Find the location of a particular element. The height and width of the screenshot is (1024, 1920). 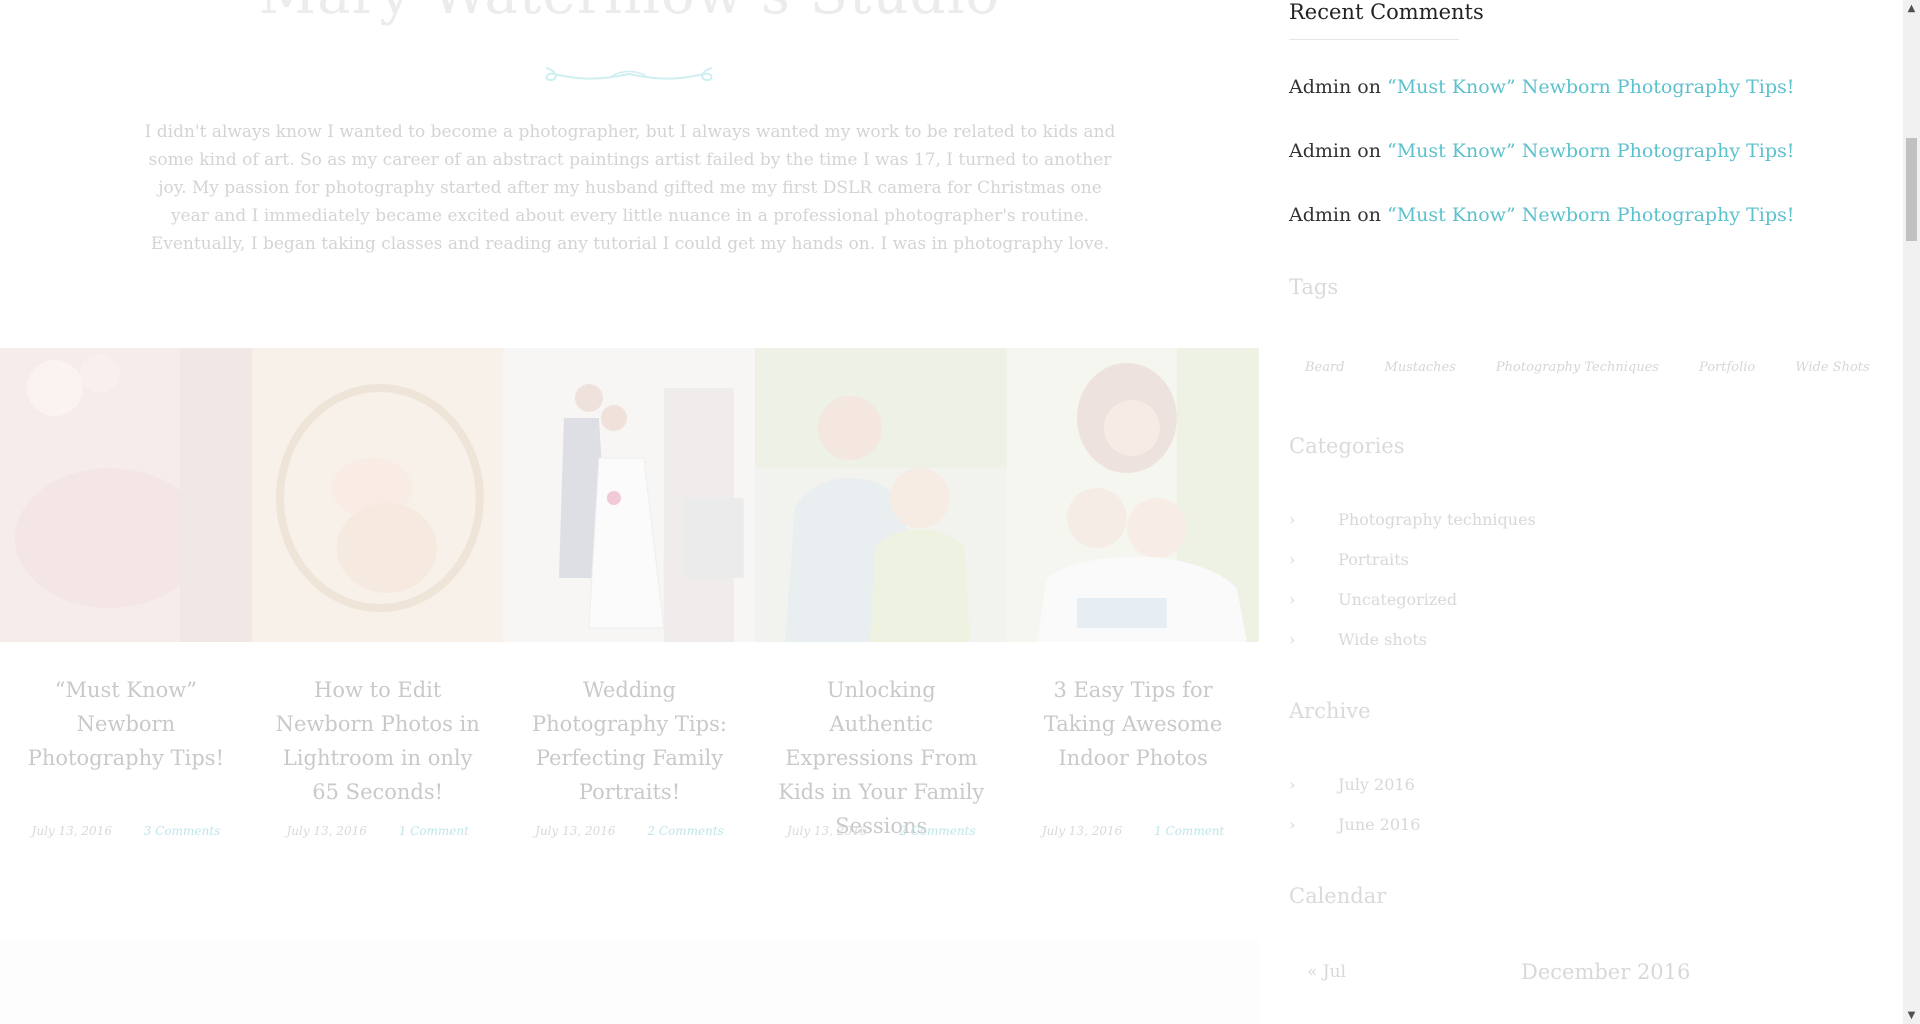

tag-link: Portfolio is located at coordinates (1727, 367).